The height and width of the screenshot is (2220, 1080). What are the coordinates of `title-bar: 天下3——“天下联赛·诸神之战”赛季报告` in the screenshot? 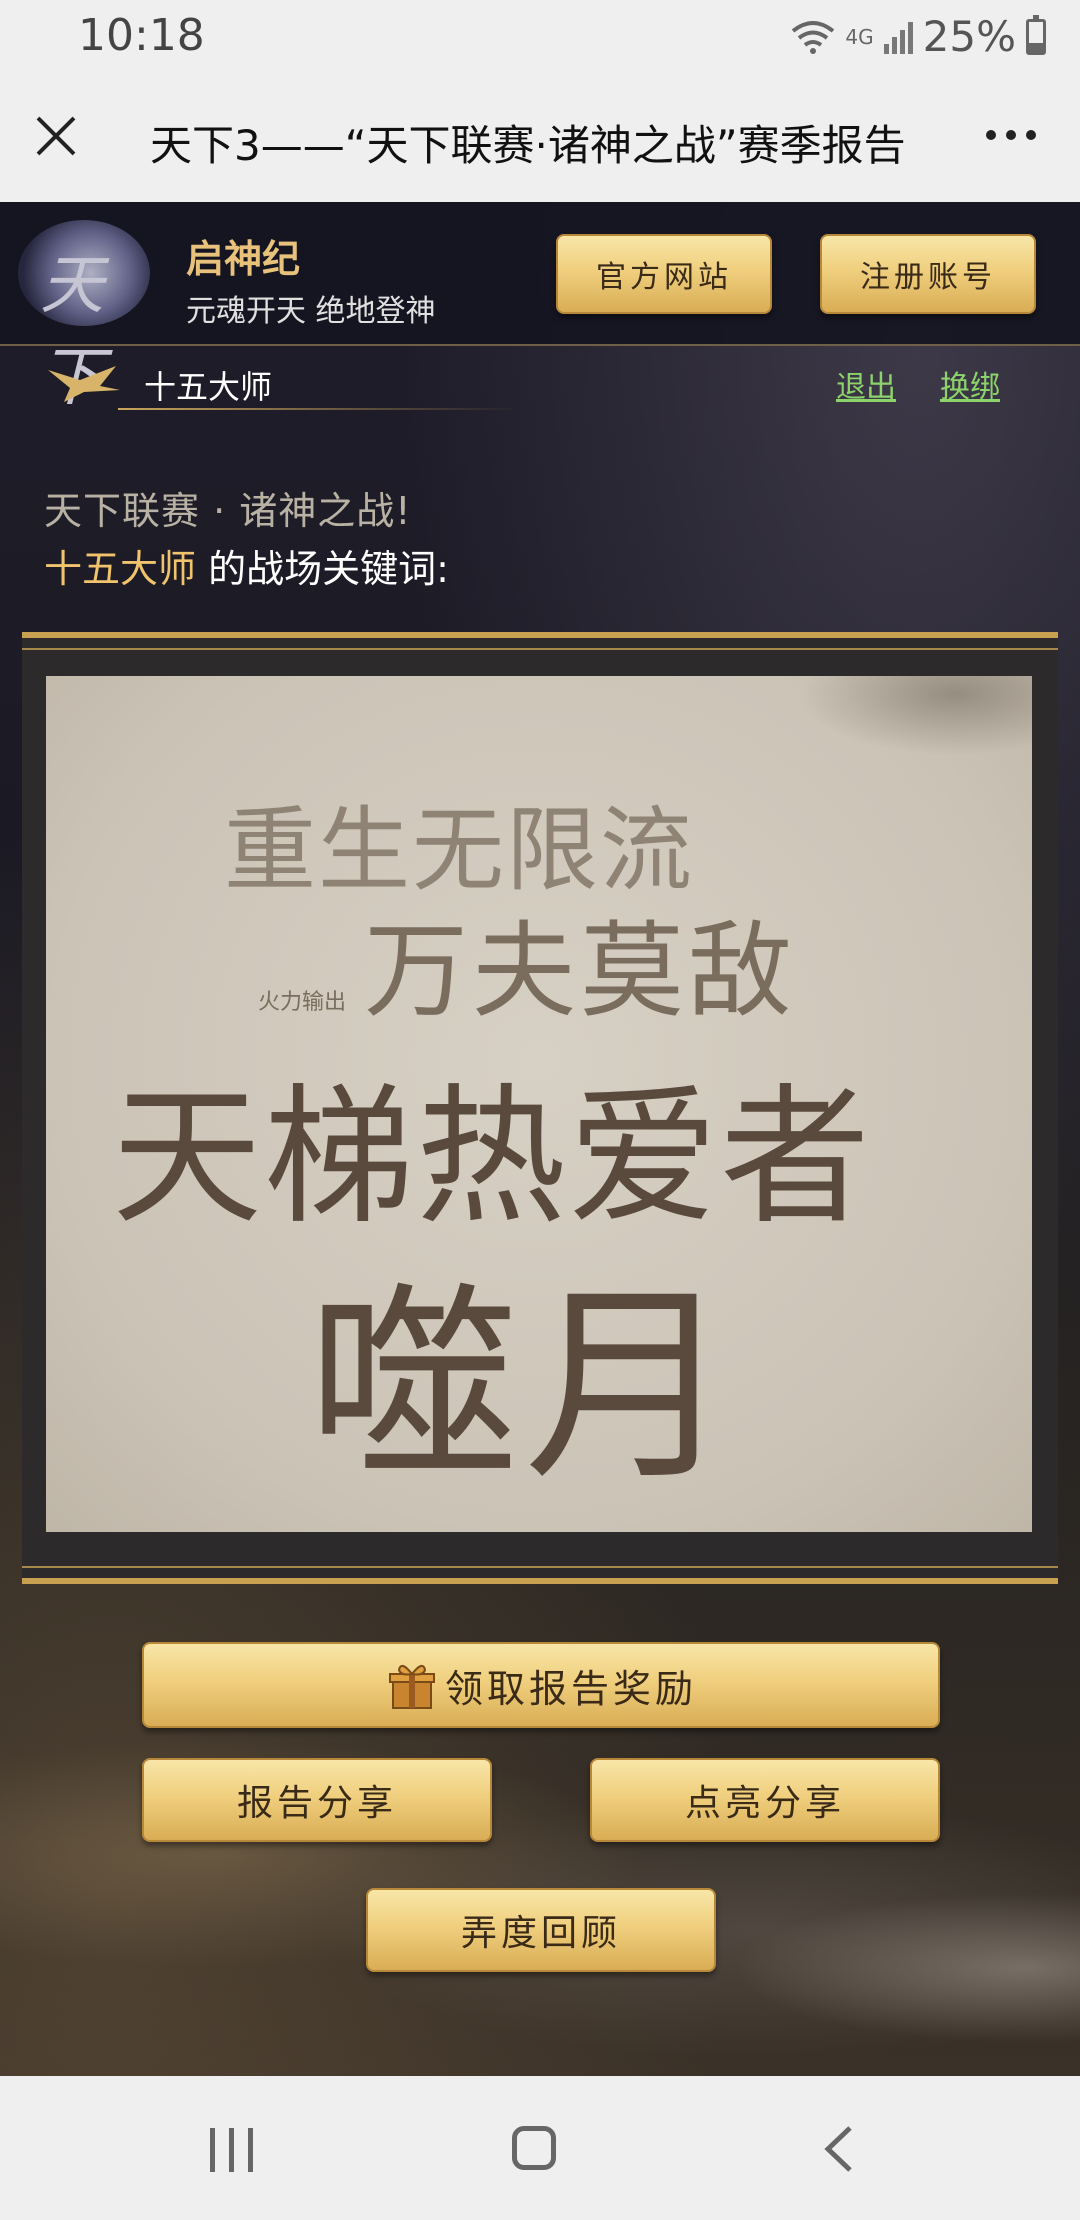 It's located at (540, 139).